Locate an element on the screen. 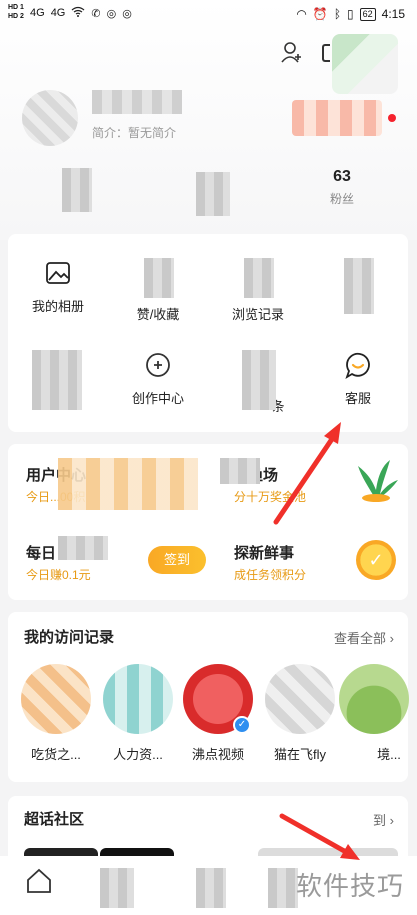 The width and height of the screenshot is (417, 915). avatar is located at coordinates (50, 118).